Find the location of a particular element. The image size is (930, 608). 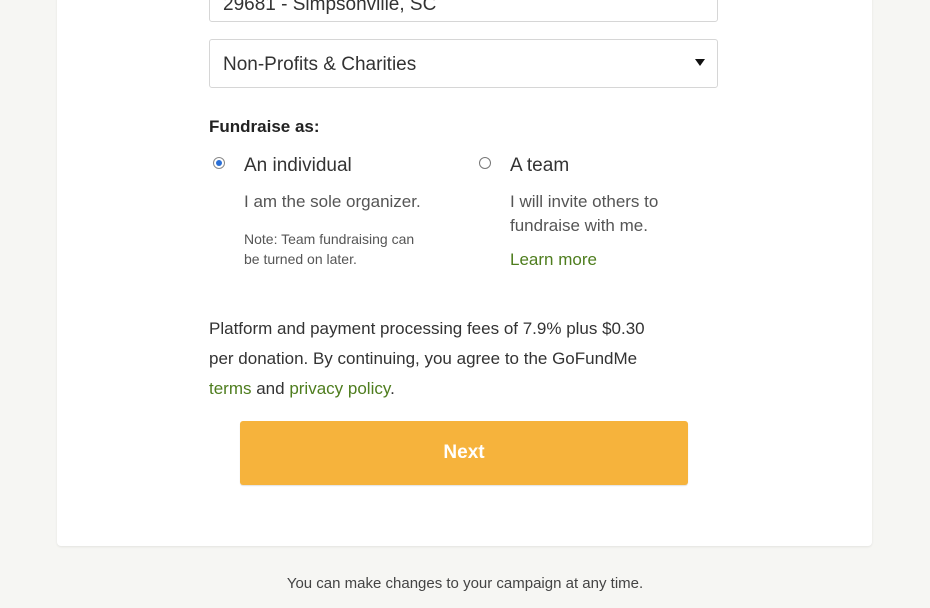

next-button: Next is located at coordinates (464, 453).